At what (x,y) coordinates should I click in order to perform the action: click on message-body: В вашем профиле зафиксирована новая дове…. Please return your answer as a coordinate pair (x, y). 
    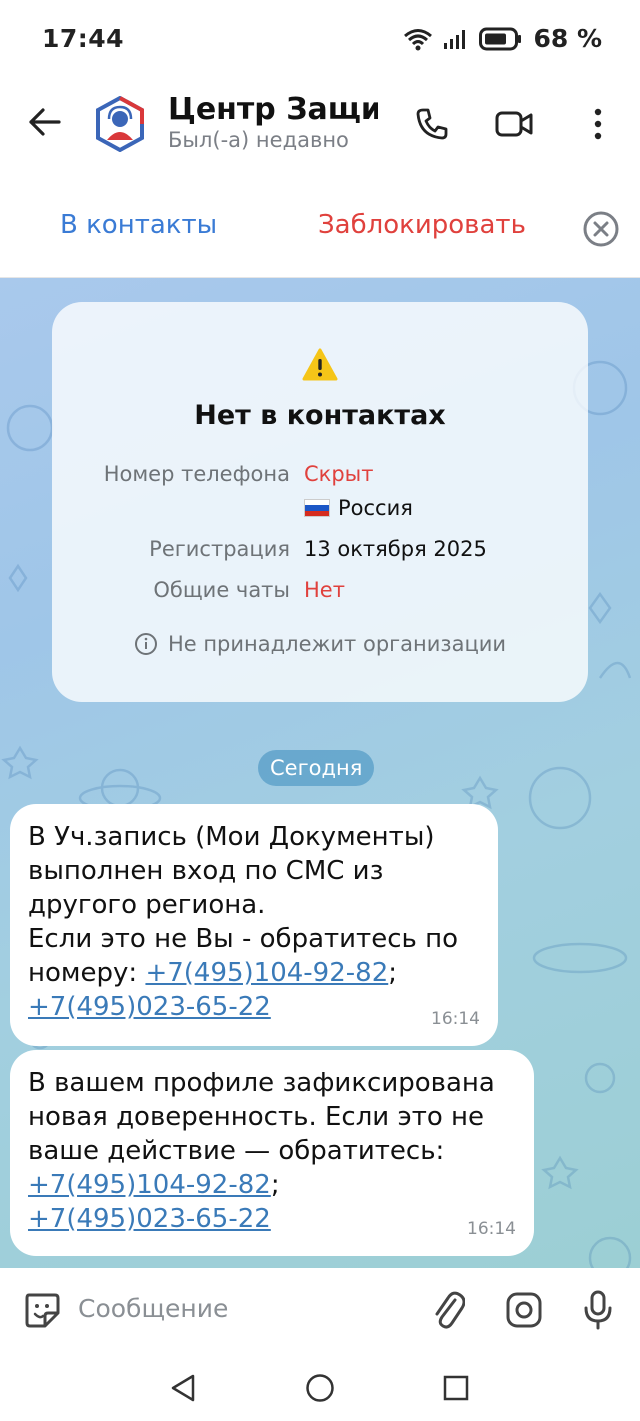
    Looking at the image, I should click on (261, 1117).